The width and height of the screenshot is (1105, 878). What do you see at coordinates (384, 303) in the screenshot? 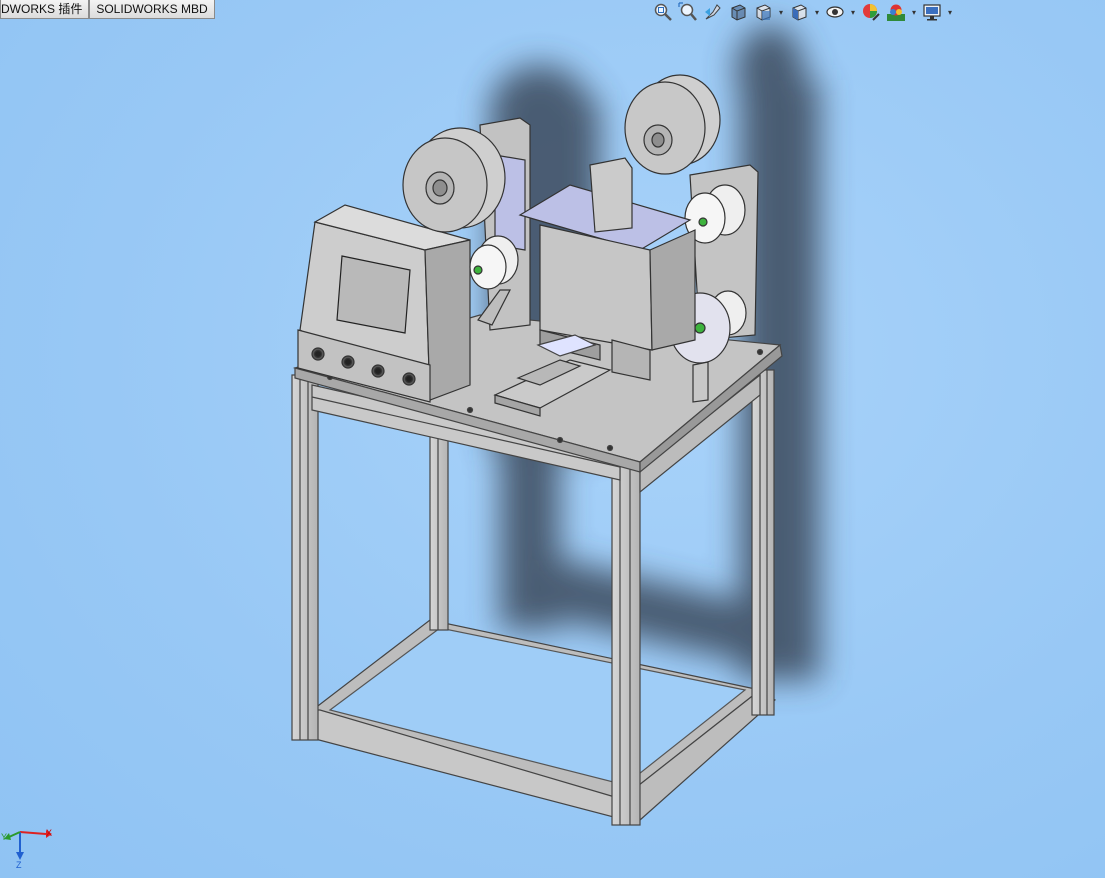
I see `control-box` at bounding box center [384, 303].